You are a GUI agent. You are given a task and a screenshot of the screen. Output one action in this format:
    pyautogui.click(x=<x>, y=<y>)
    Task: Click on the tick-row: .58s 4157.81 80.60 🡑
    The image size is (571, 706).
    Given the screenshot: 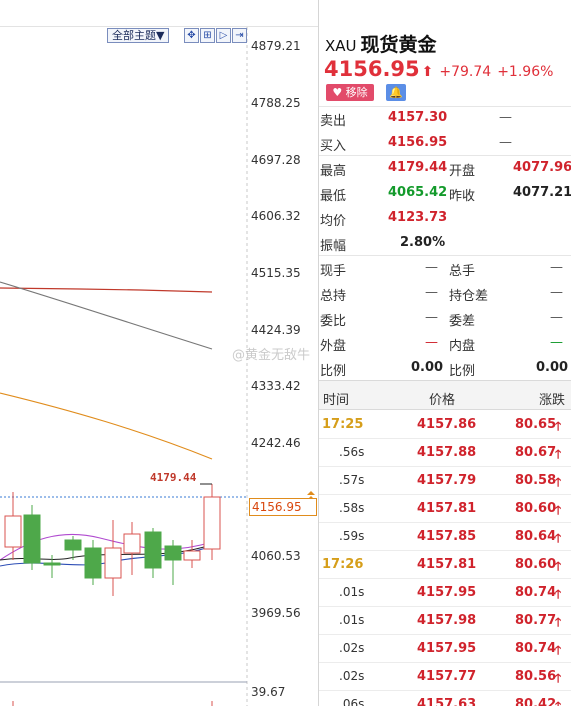 What is the action you would take?
    pyautogui.click(x=445, y=509)
    